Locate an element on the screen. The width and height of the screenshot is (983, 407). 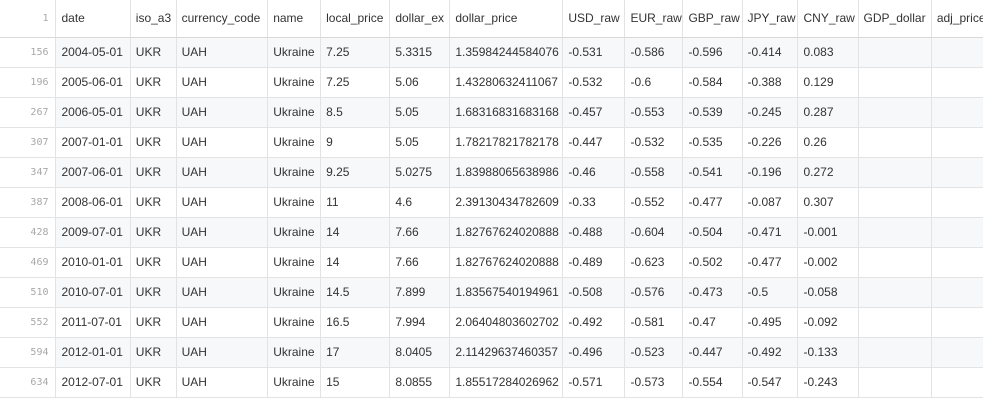
cell-eur-raw: -0.6 is located at coordinates (654, 82).